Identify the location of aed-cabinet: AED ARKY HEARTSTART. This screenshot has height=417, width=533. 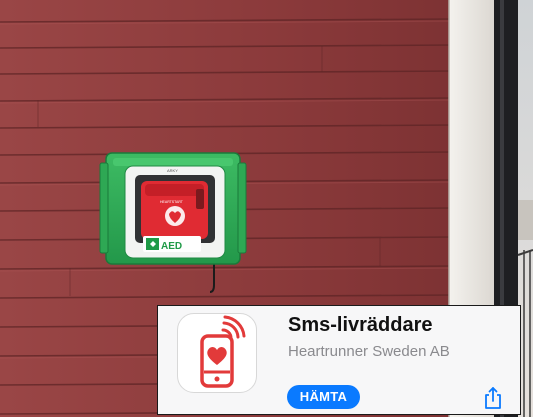
(173, 208).